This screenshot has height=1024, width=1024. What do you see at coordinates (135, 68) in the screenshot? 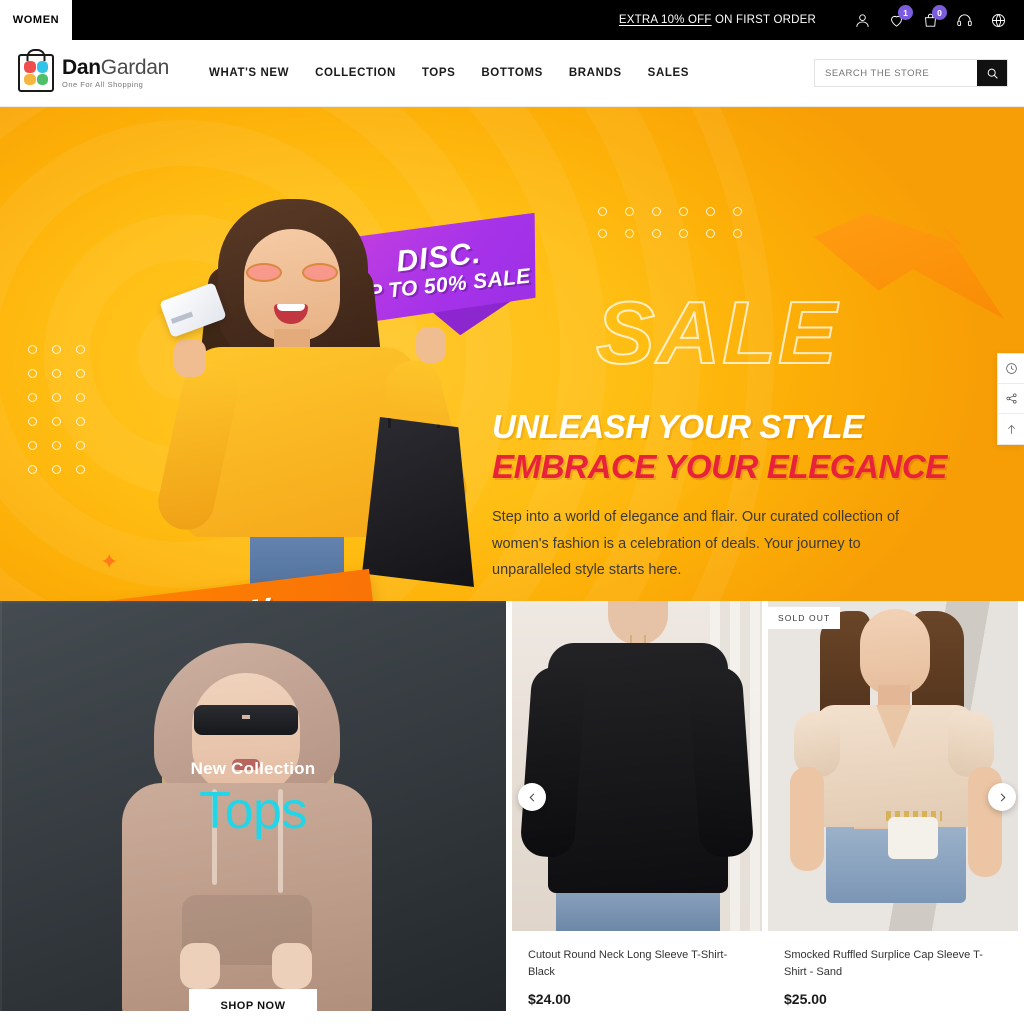
I see `logo-name-light: Gardan` at bounding box center [135, 68].